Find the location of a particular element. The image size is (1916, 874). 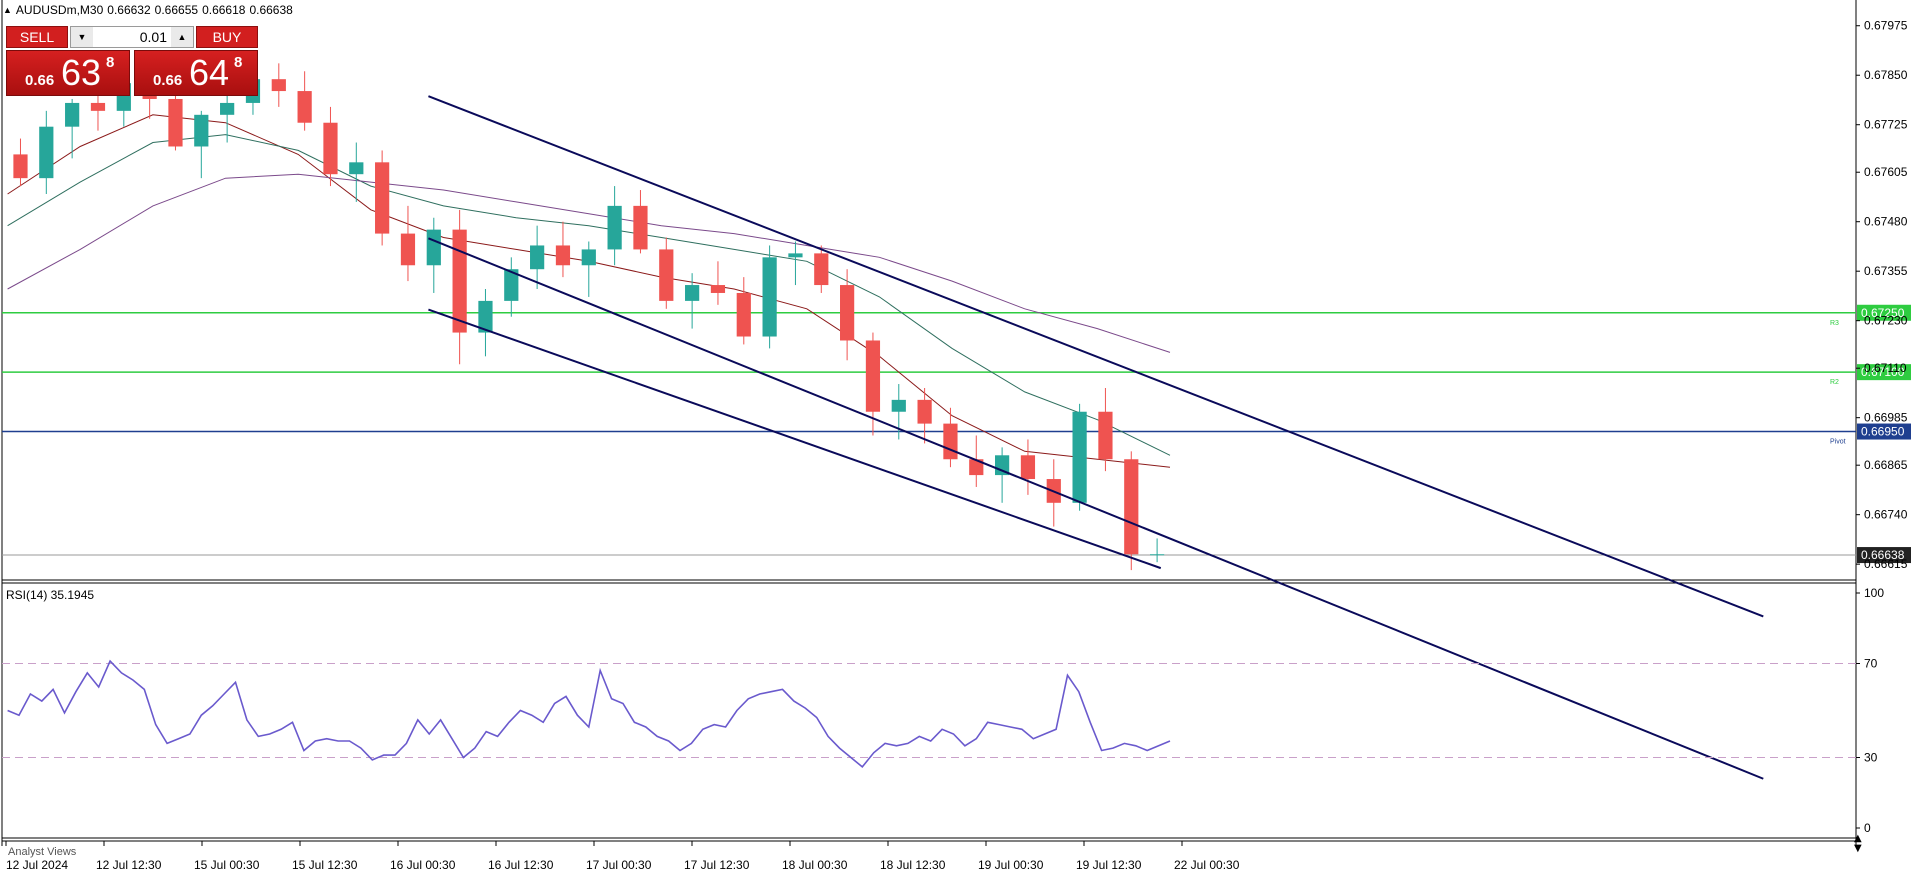

ask-price-box: 0.66 64 8 is located at coordinates (196, 73).